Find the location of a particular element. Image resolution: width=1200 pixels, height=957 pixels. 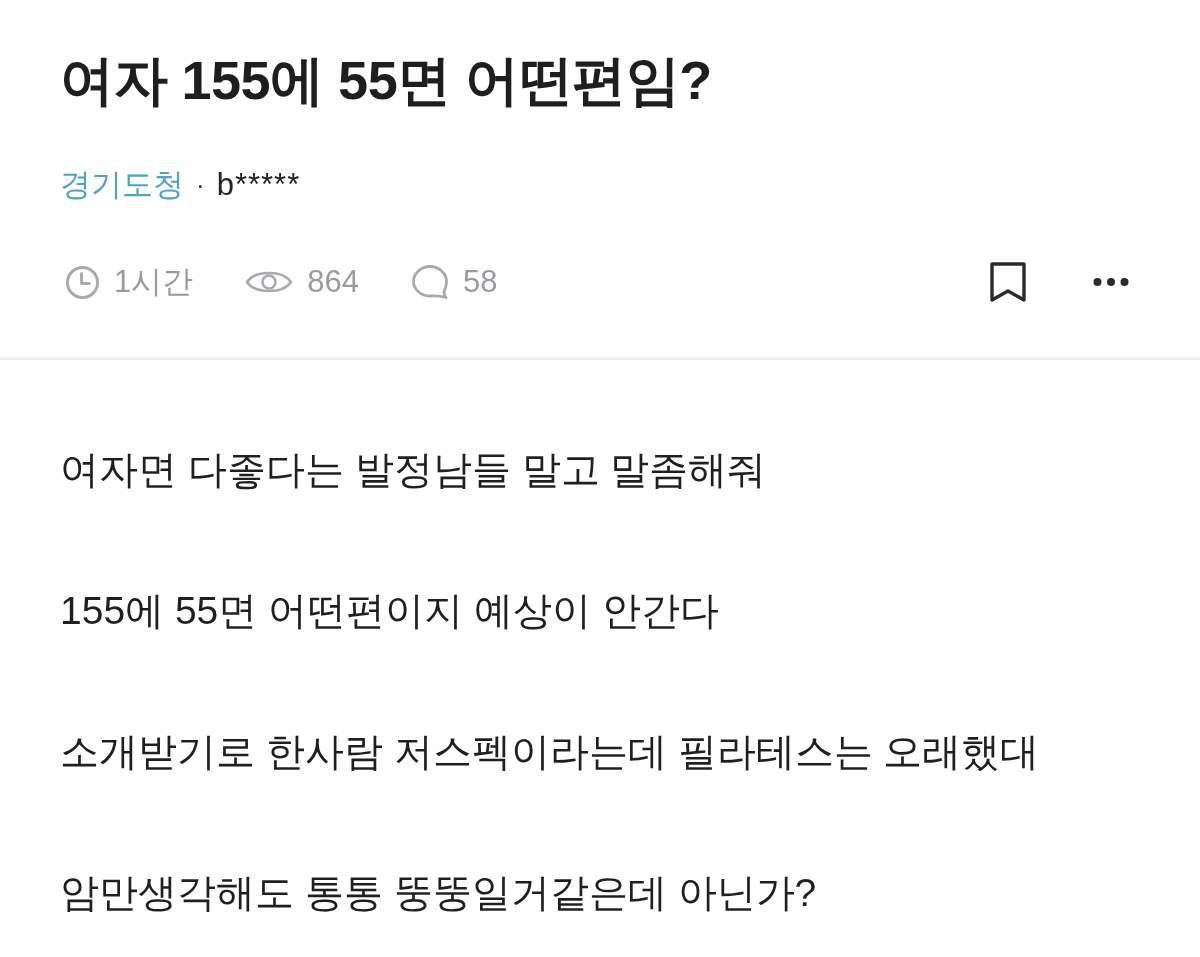

more-dots-icon is located at coordinates (1111, 282).